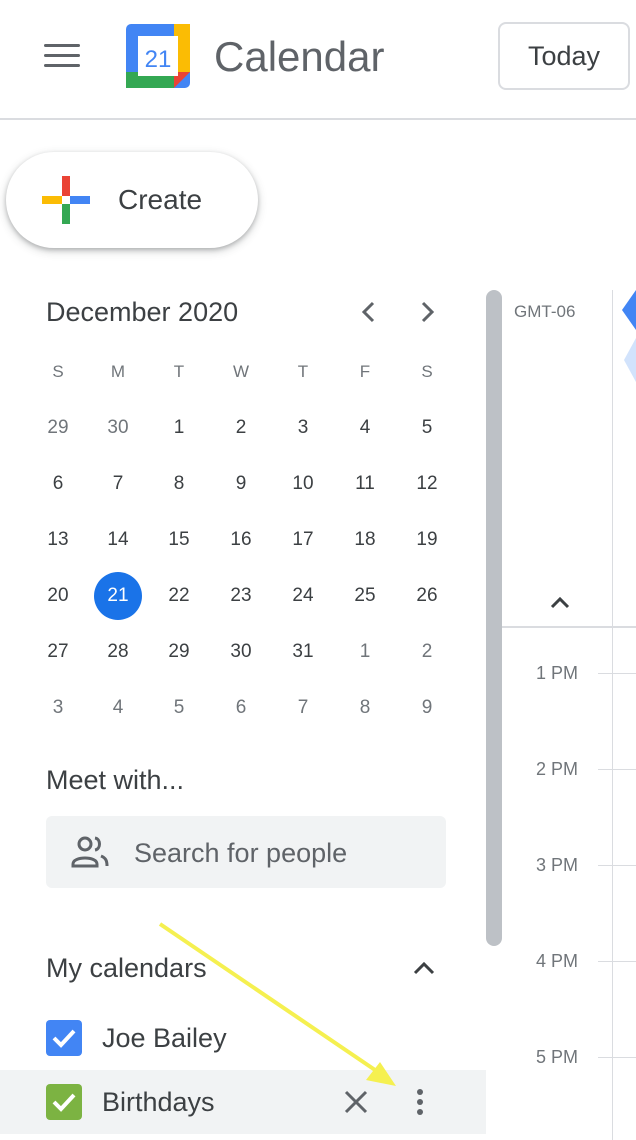  Describe the element at coordinates (303, 652) in the screenshot. I see `day-cell: 31` at that location.